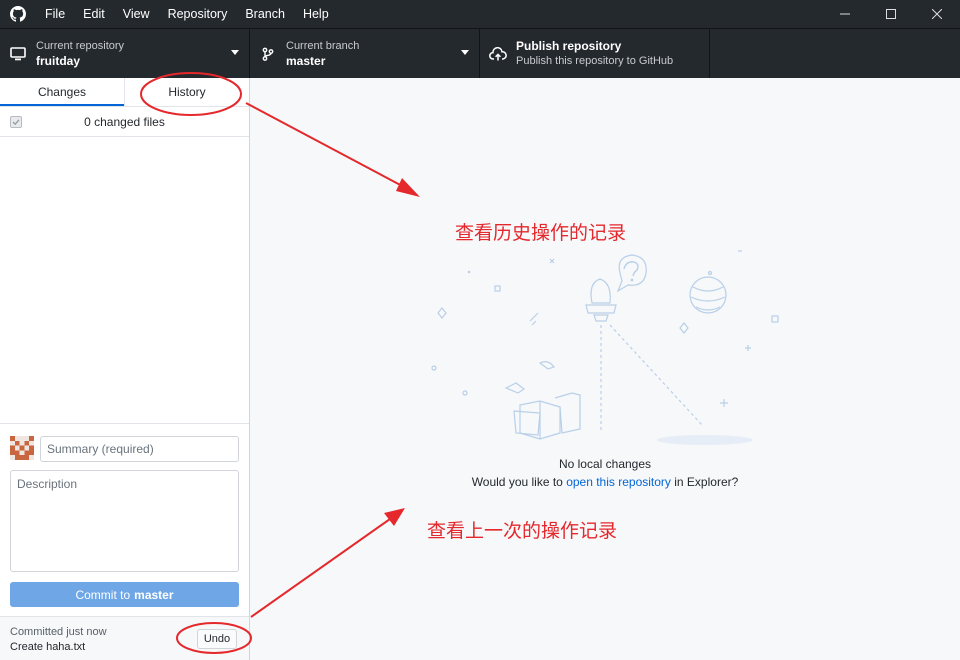 The width and height of the screenshot is (960, 660). I want to click on tab-bar: Changes History, so click(124, 92).